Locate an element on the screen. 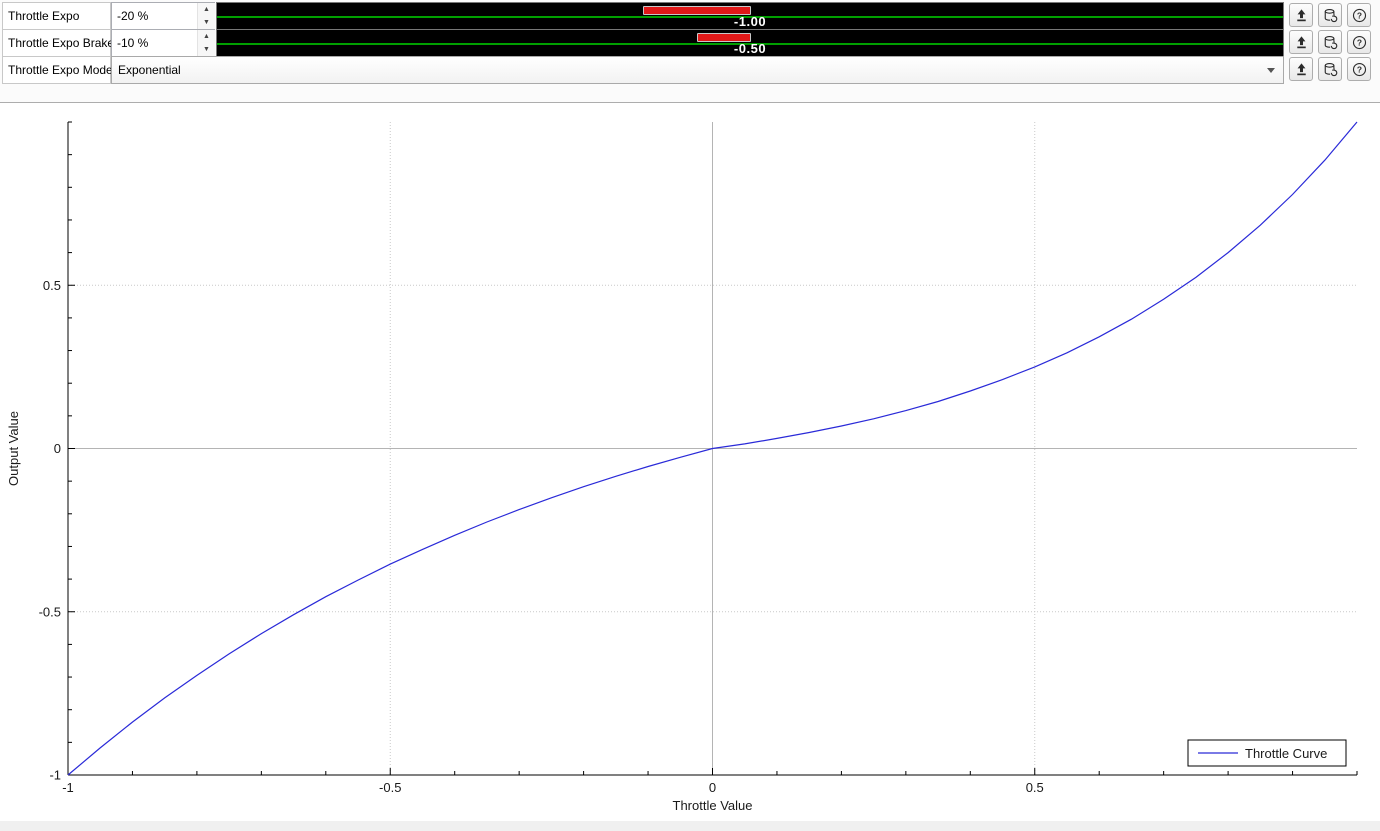 The image size is (1380, 831). throttle-expo-mode-combobox: Exponential is located at coordinates (697, 70).